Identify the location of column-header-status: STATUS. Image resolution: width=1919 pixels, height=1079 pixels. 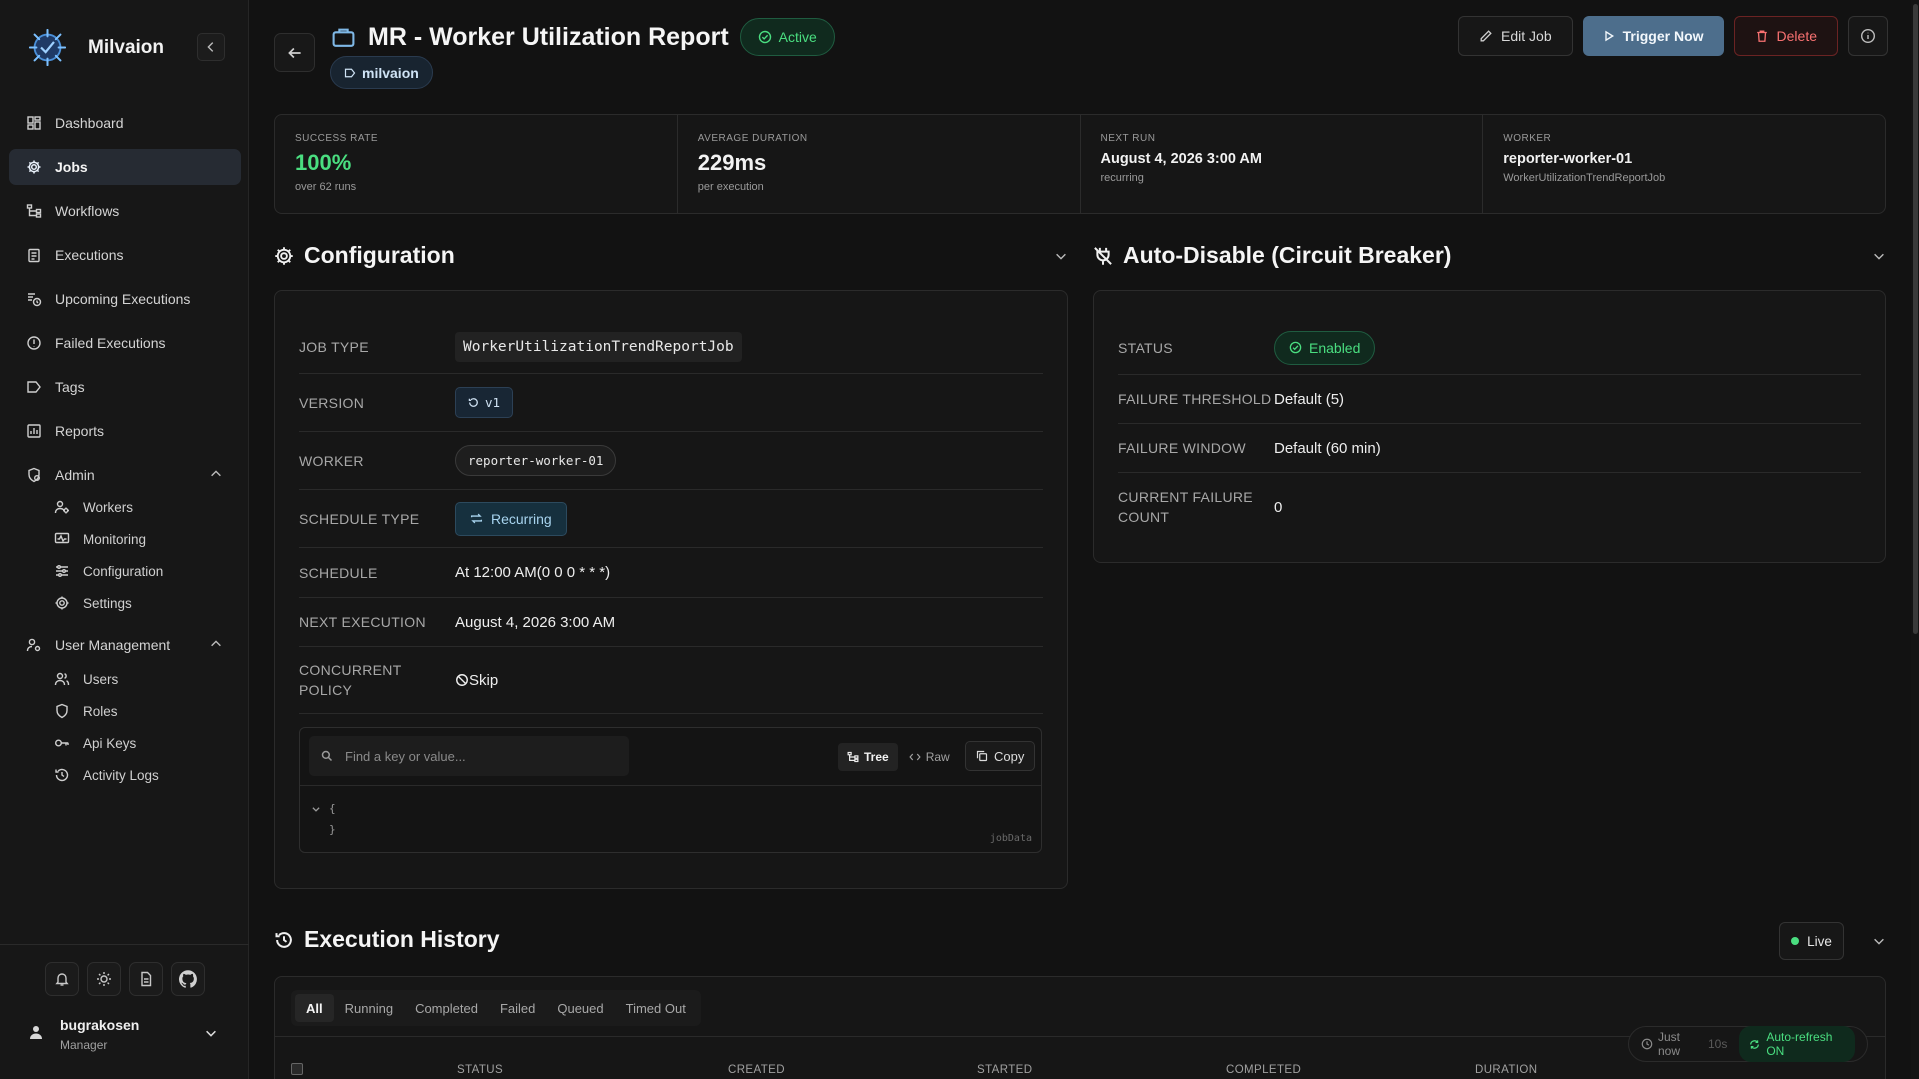
(480, 1070).